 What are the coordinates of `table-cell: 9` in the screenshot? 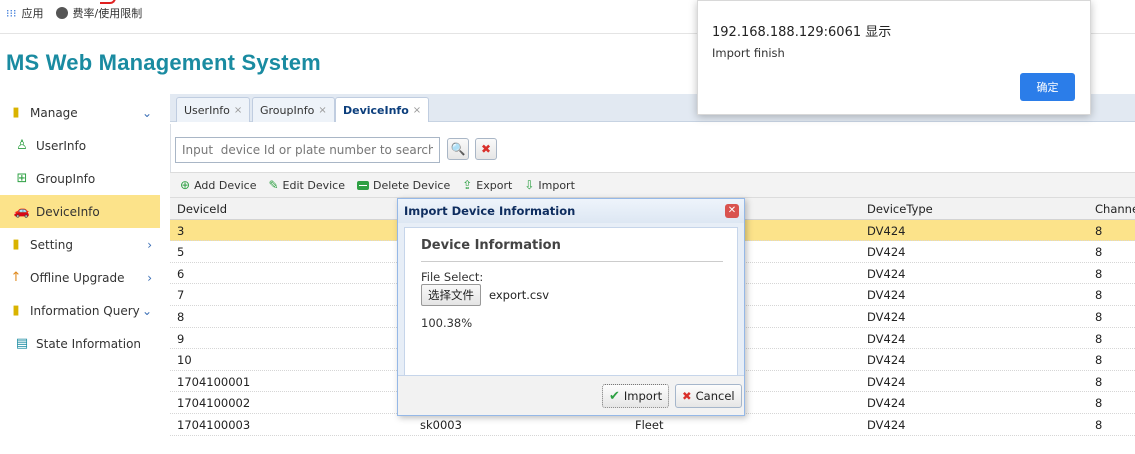 It's located at (181, 338).